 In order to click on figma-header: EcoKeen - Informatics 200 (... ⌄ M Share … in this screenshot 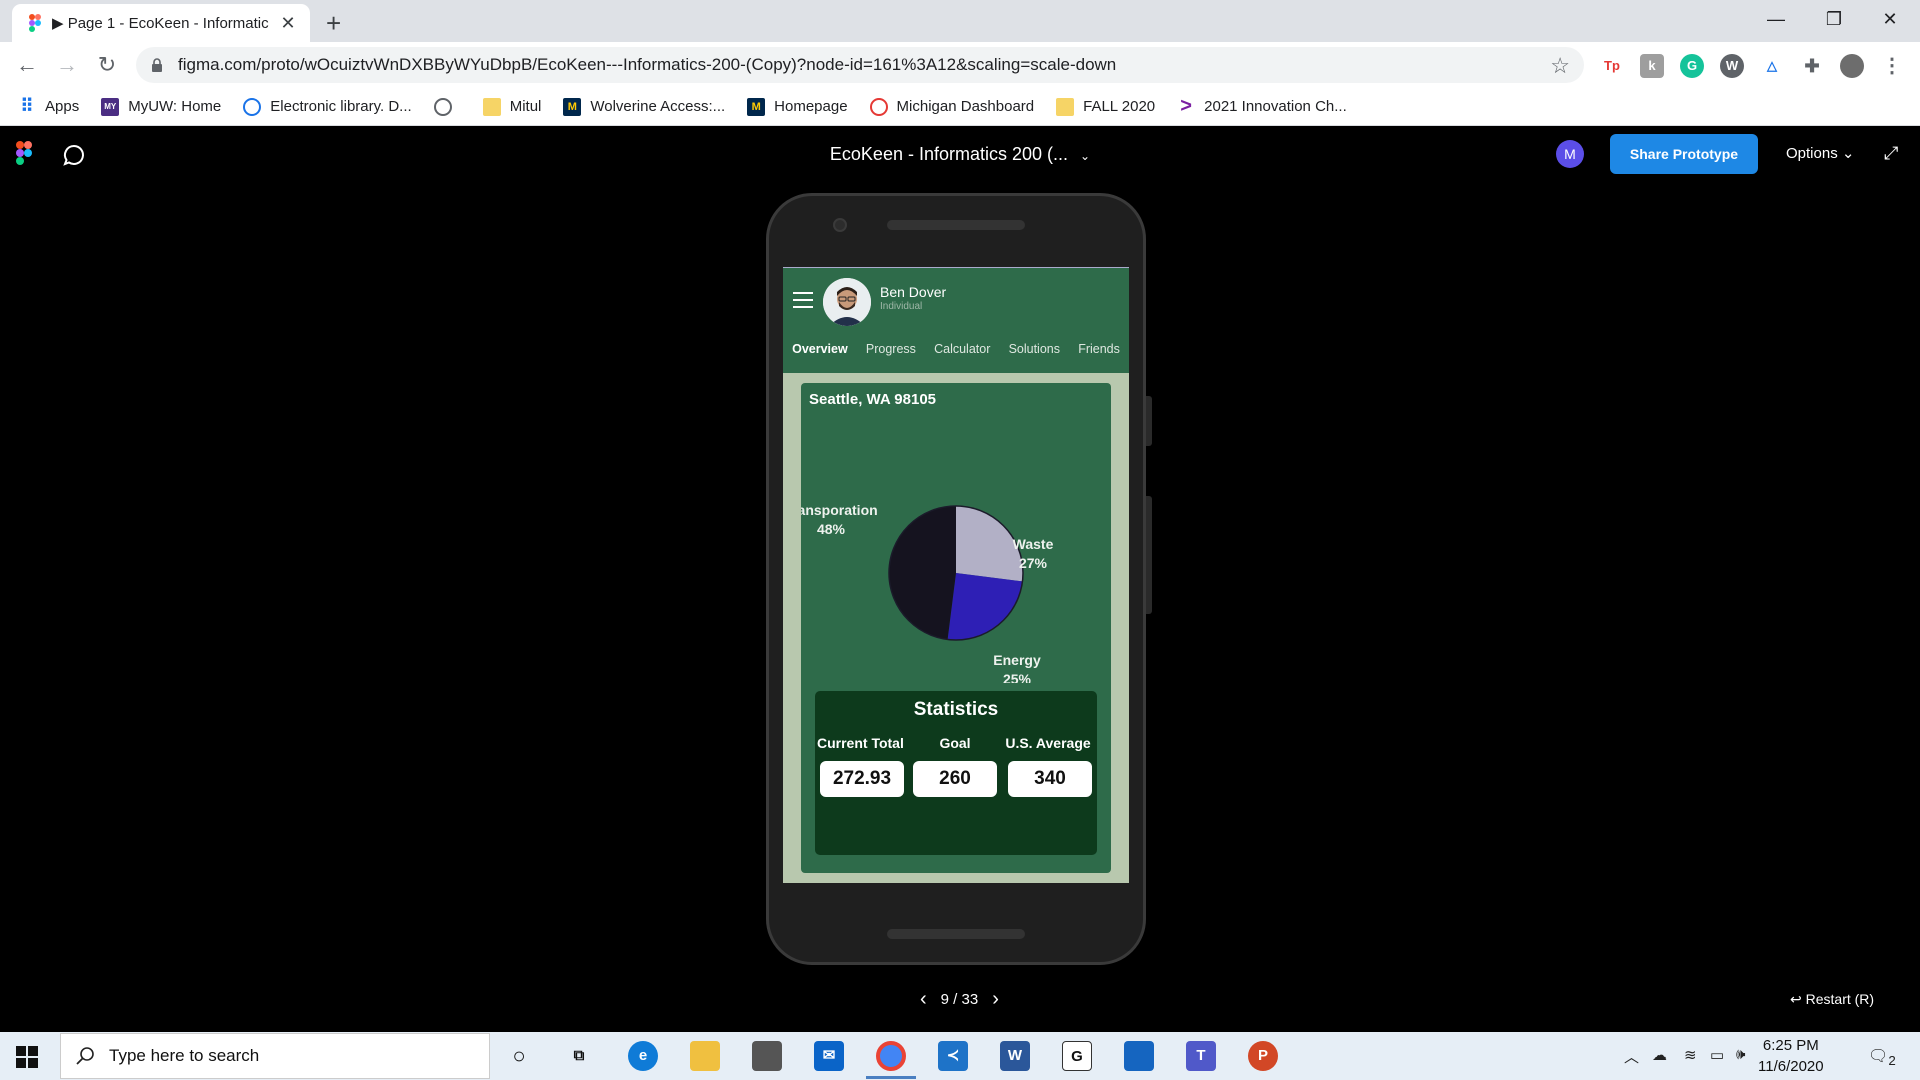, I will do `click(960, 154)`.